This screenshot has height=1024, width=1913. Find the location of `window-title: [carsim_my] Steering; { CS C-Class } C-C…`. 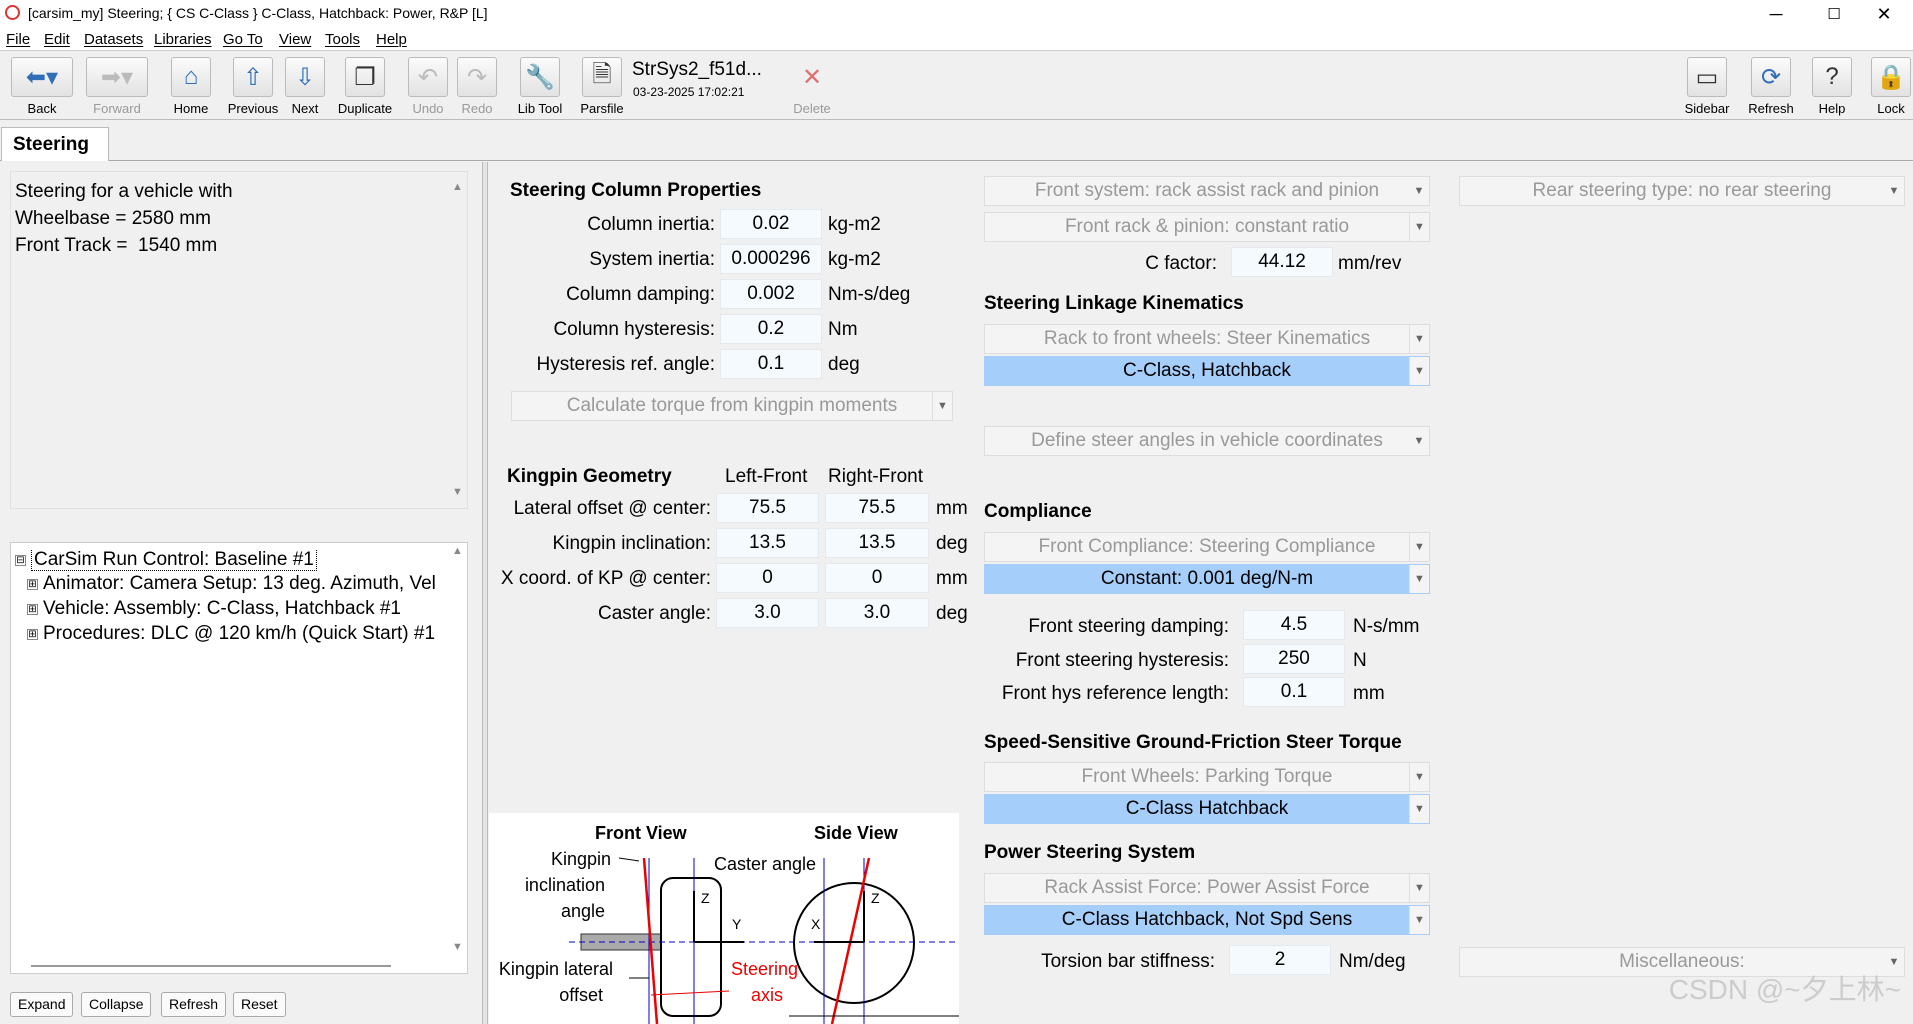

window-title: [carsim_my] Steering; { CS C-Class } C-C… is located at coordinates (258, 13).